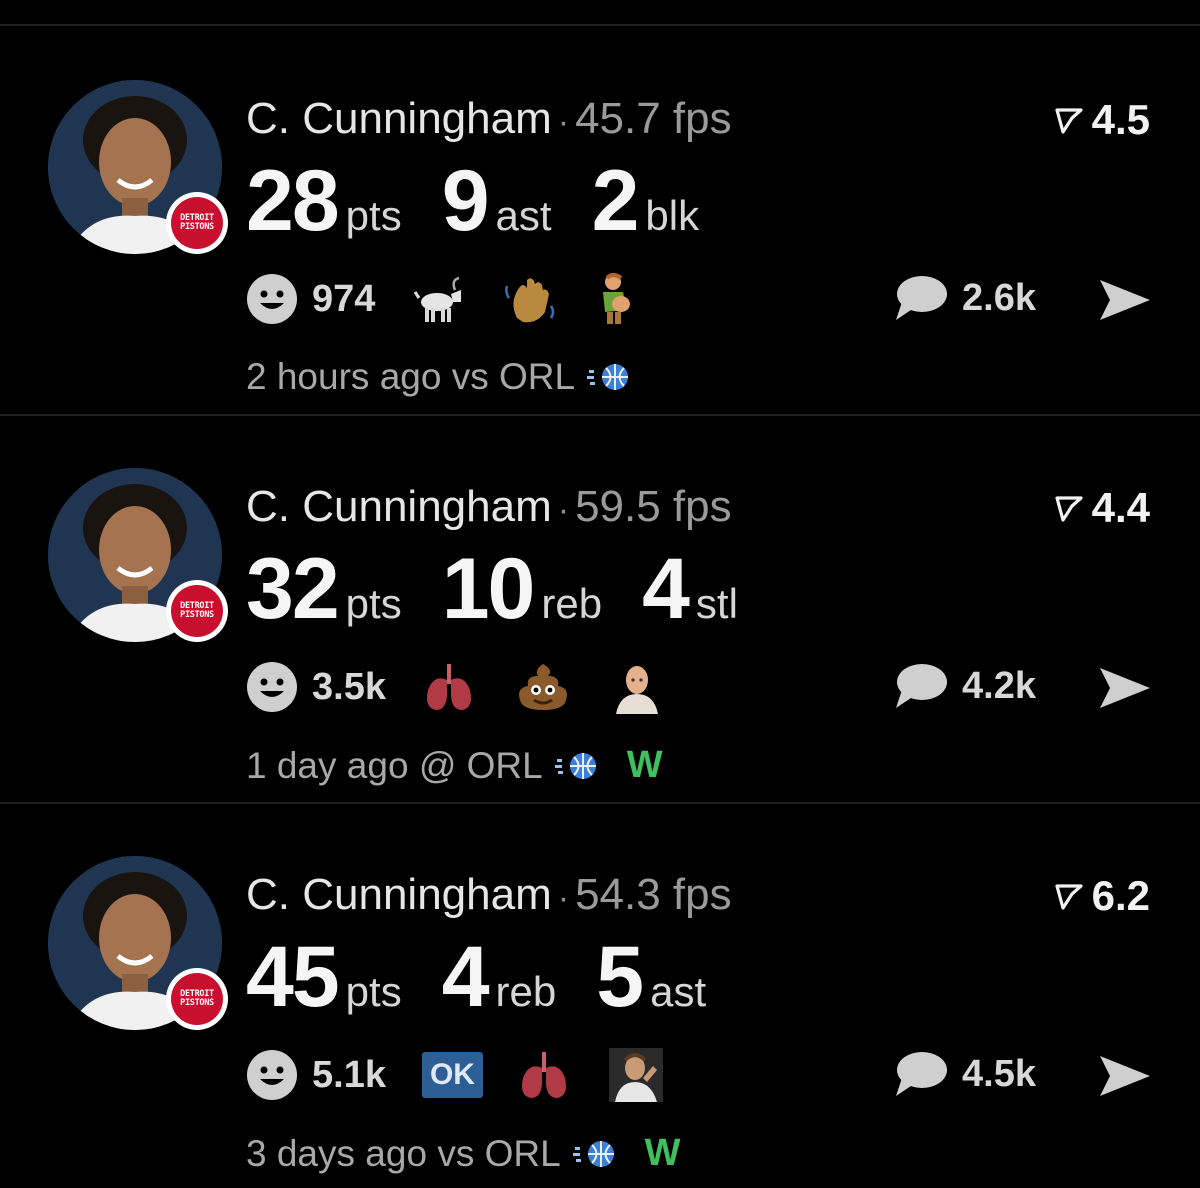  I want to click on time-ago: 3 days ago, so click(337, 1153).